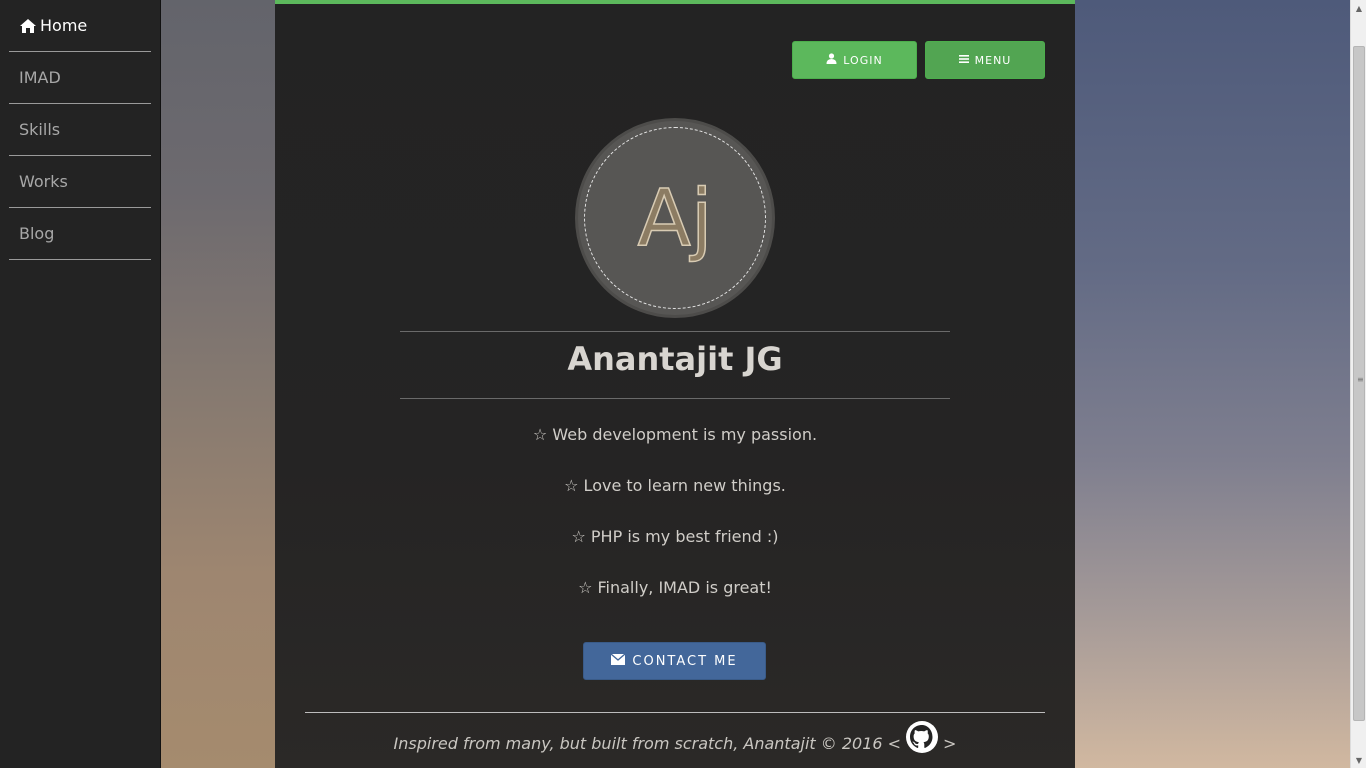 The height and width of the screenshot is (768, 1366). I want to click on menu-label: MENU, so click(993, 60).